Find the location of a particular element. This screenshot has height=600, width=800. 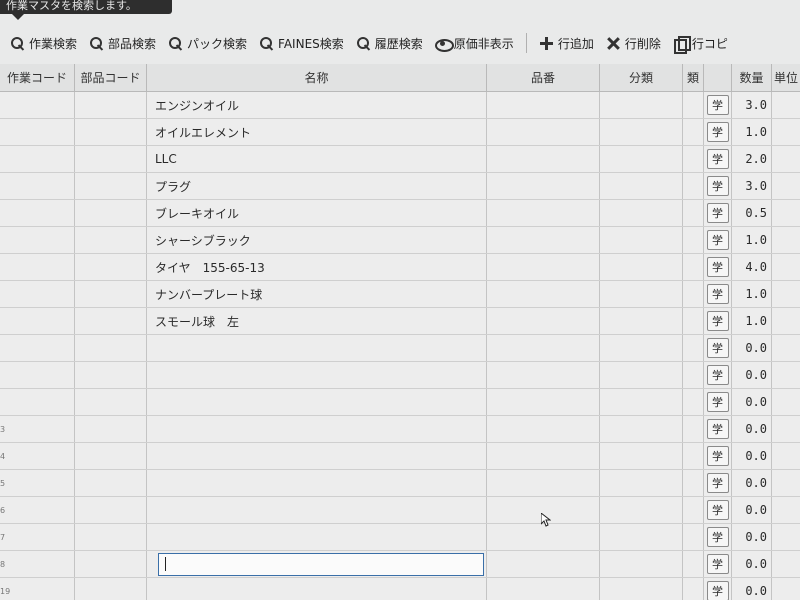

column-header-sagyo-code: 作業コード is located at coordinates (37, 77).